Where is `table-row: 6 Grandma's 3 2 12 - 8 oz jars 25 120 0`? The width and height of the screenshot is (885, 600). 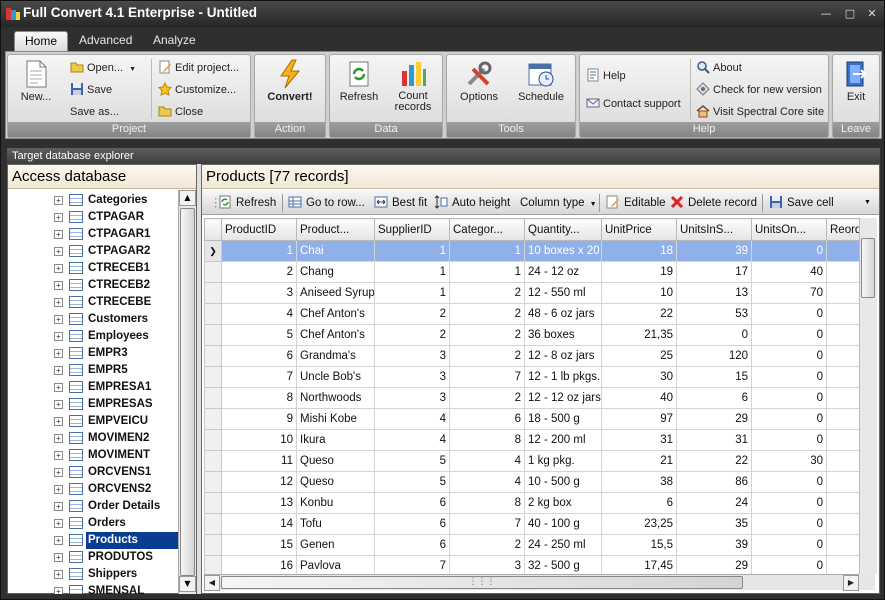 table-row: 6 Grandma's 3 2 12 - 8 oz jars 25 120 0 is located at coordinates (540, 356).